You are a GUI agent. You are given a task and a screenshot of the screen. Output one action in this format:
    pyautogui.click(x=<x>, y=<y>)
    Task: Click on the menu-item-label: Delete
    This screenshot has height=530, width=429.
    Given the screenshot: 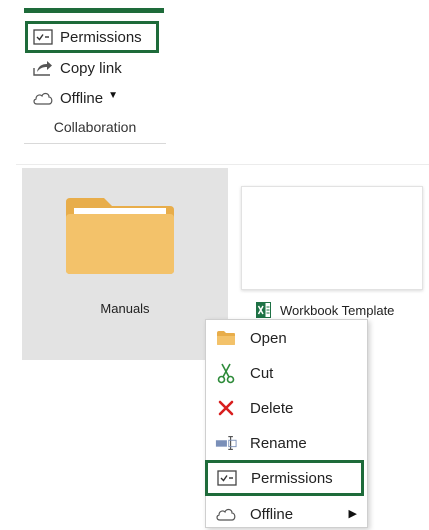 What is the action you would take?
    pyautogui.click(x=272, y=408)
    